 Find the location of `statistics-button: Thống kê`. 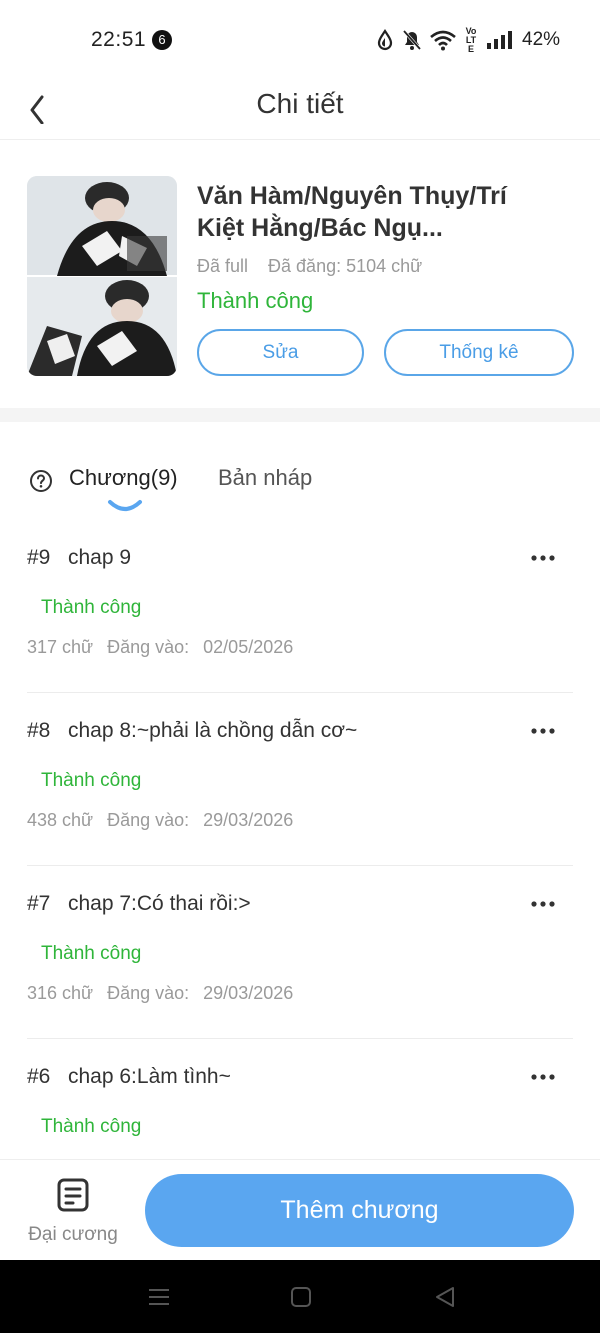

statistics-button: Thống kê is located at coordinates (479, 352).